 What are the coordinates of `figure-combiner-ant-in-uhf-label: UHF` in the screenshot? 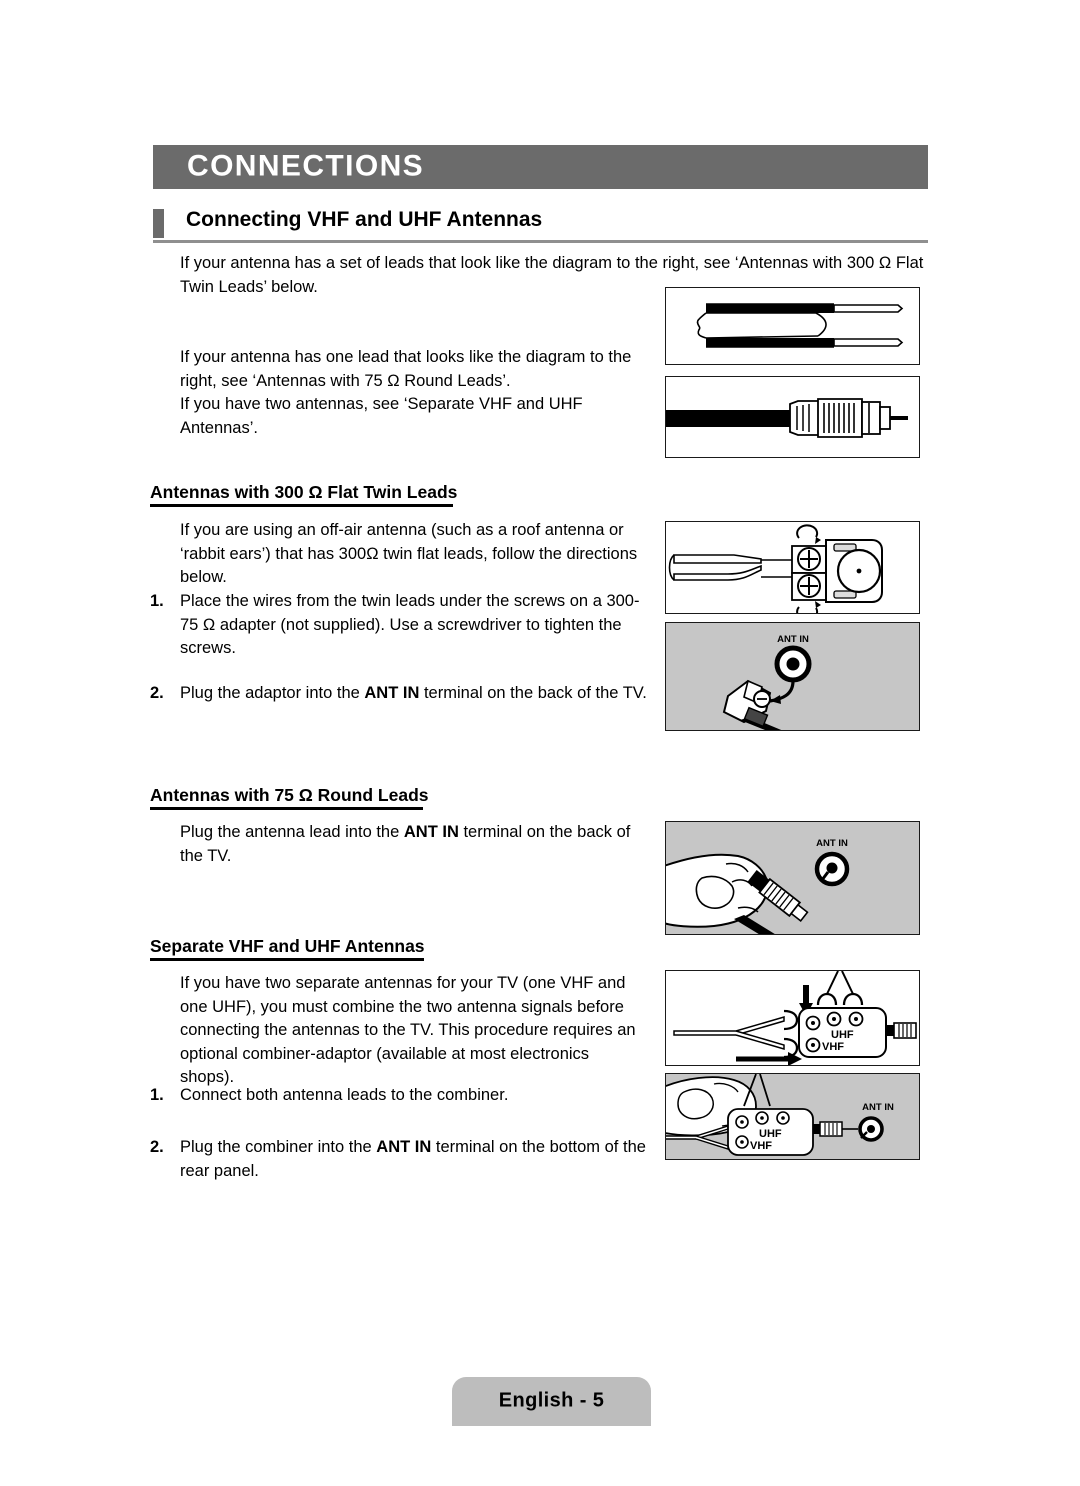 It's located at (770, 1134).